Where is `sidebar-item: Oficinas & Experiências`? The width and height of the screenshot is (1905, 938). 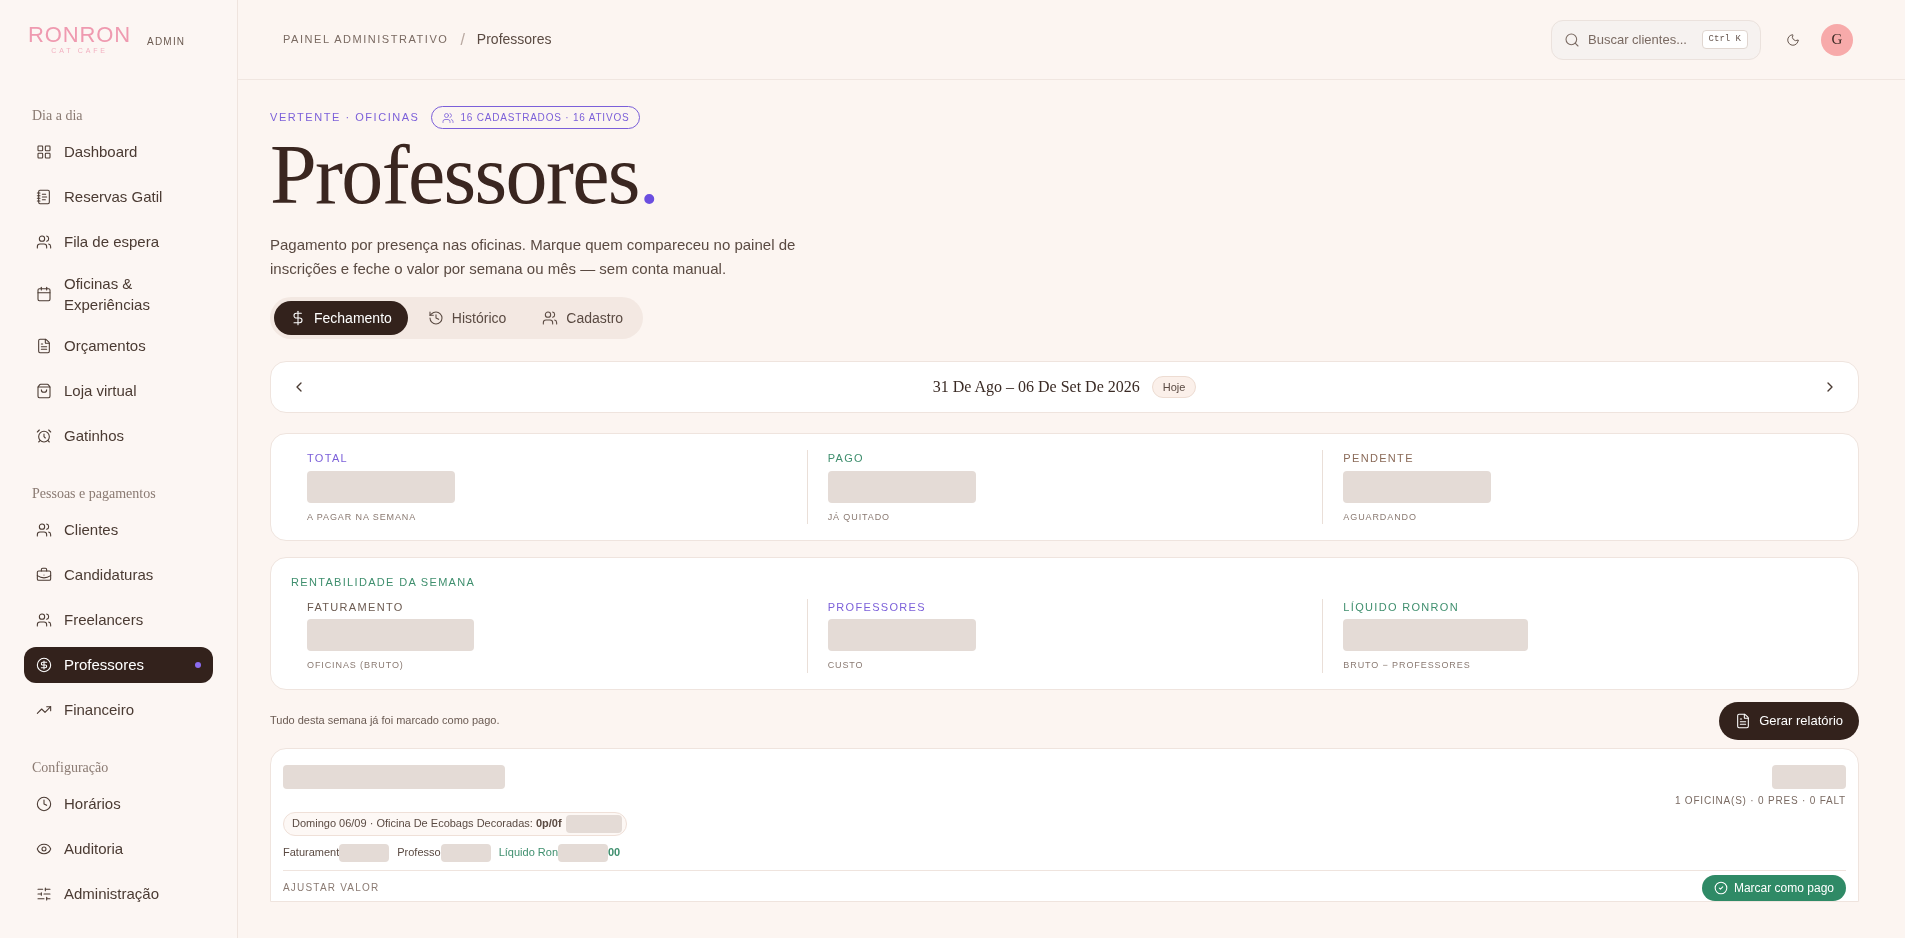
sidebar-item: Oficinas & Experiências is located at coordinates (118, 293).